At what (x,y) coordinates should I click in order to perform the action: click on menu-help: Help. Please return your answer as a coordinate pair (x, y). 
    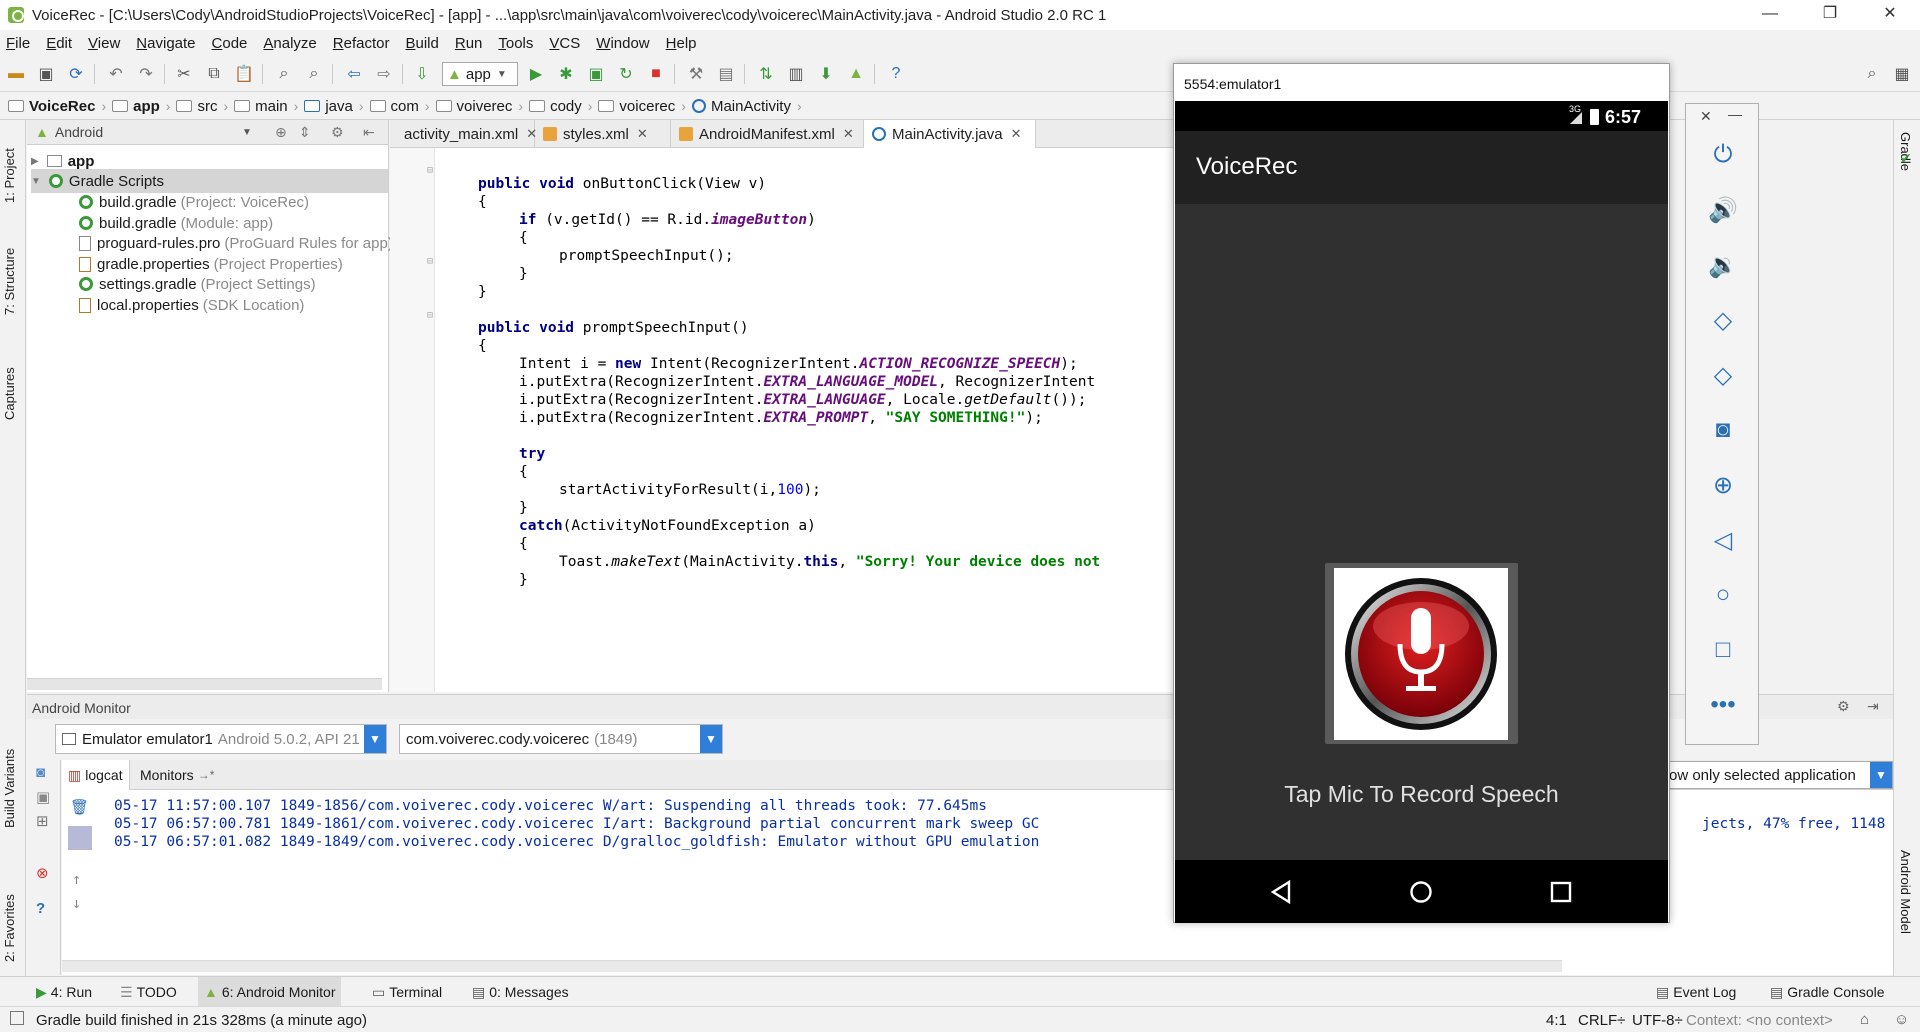
    Looking at the image, I should click on (681, 43).